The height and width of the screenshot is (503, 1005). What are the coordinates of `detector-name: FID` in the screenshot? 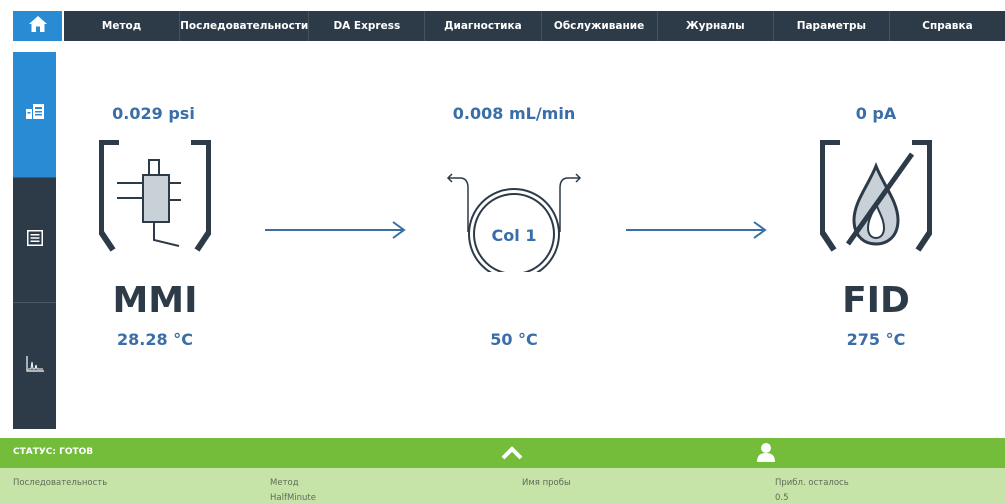 It's located at (876, 300).